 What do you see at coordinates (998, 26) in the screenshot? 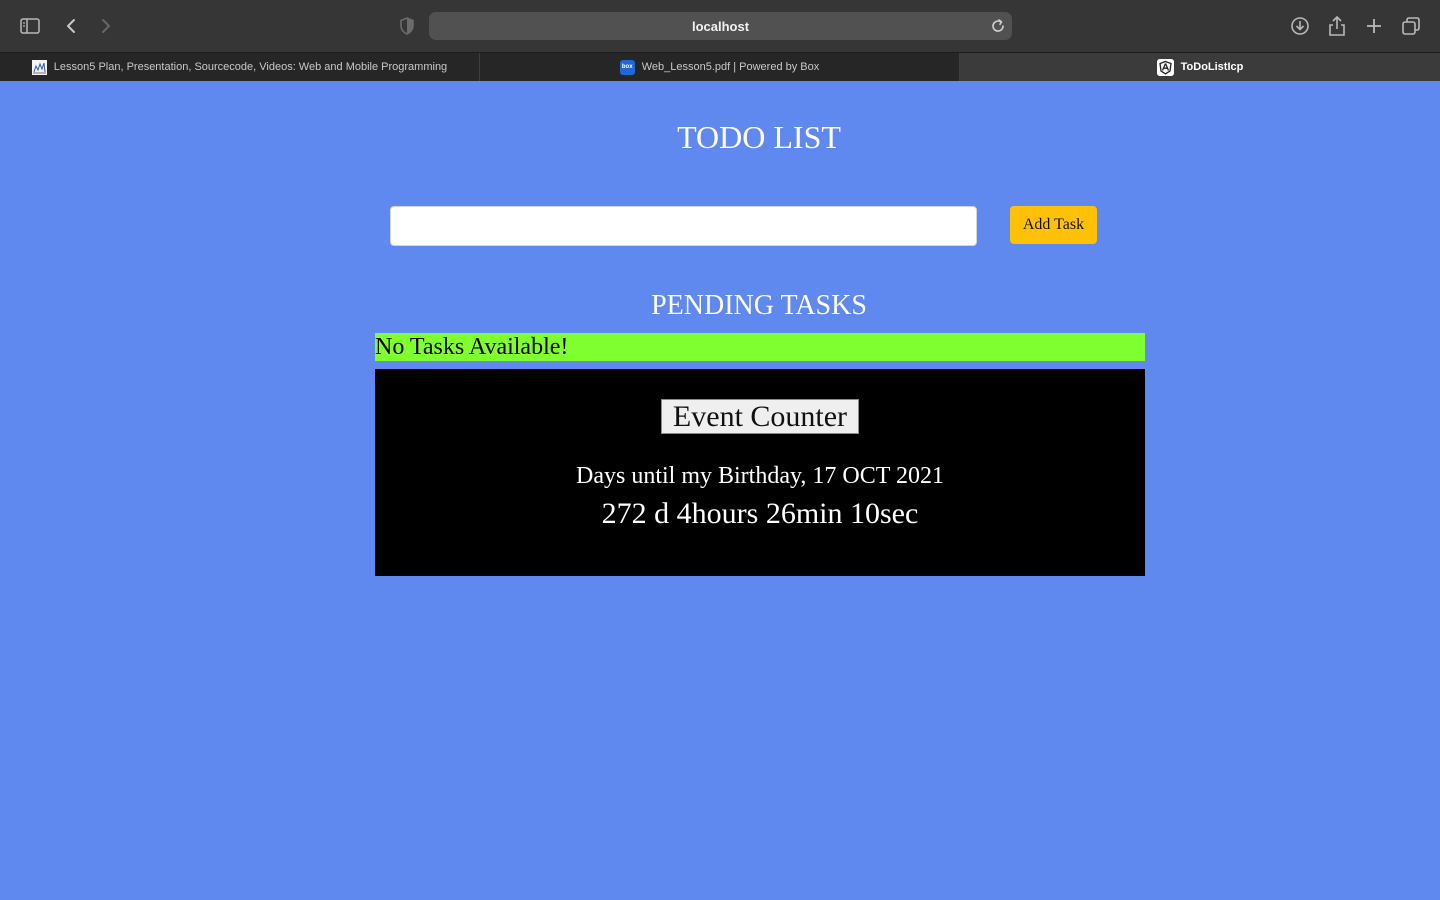
I see `reload-icon` at bounding box center [998, 26].